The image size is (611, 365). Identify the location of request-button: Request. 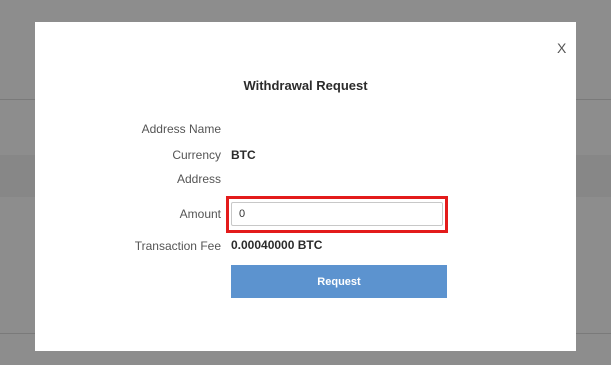
(339, 281).